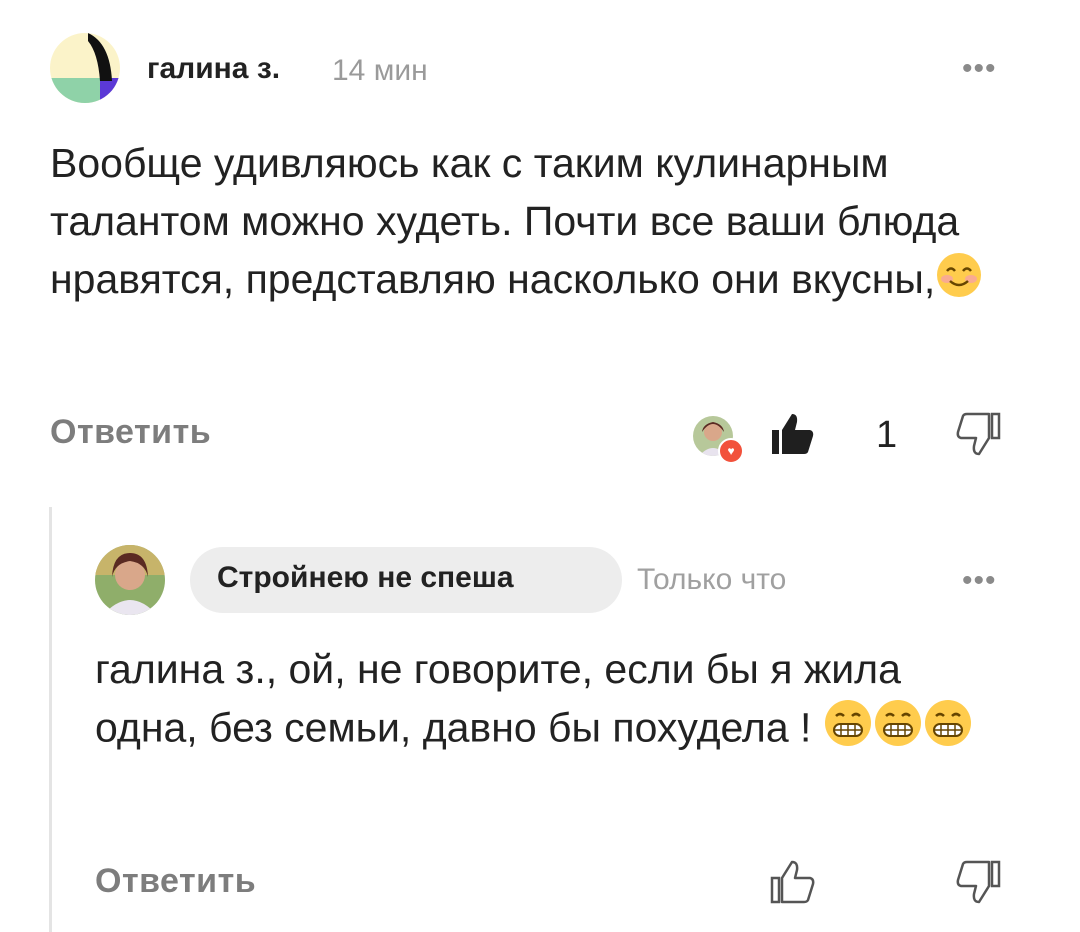 The height and width of the screenshot is (932, 1080). I want to click on author-name: галина з., so click(213, 69).